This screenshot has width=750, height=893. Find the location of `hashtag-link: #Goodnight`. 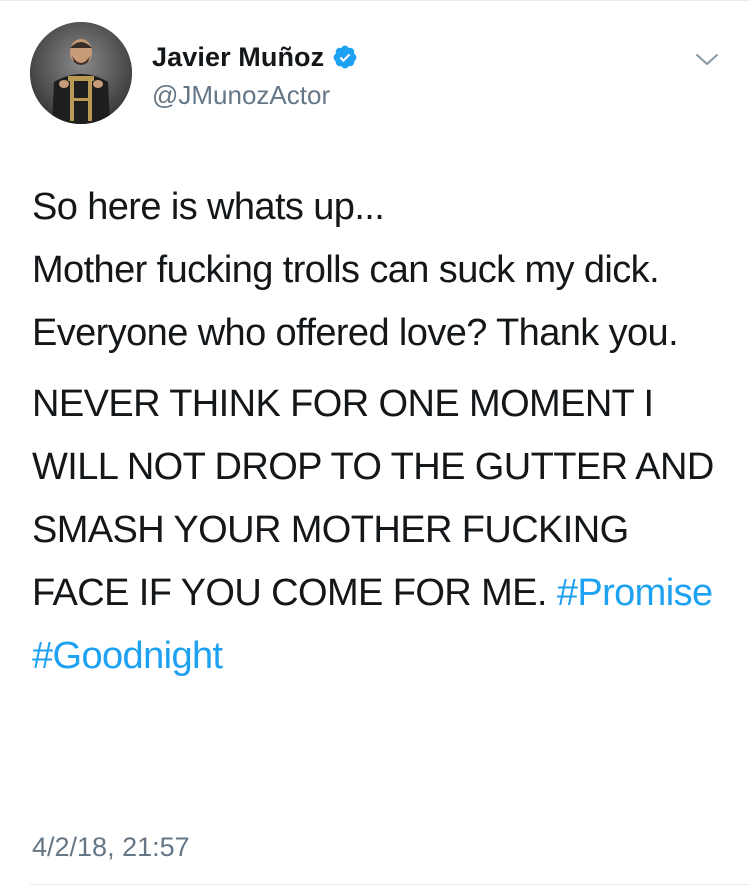

hashtag-link: #Goodnight is located at coordinates (127, 656).